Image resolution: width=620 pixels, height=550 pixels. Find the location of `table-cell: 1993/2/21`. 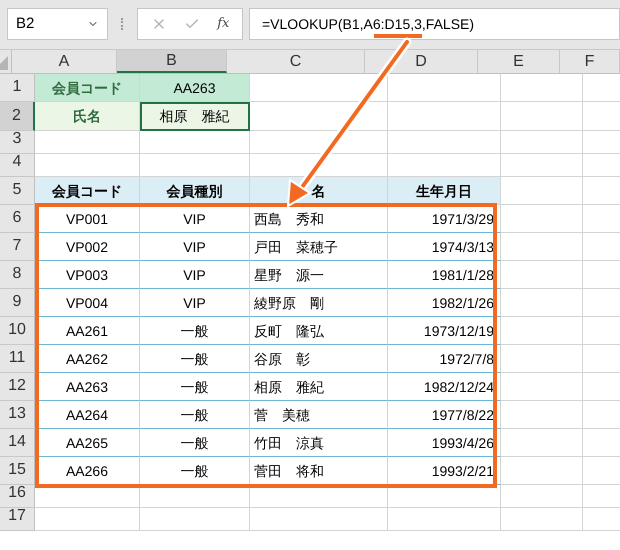

table-cell: 1993/2/21 is located at coordinates (444, 471).